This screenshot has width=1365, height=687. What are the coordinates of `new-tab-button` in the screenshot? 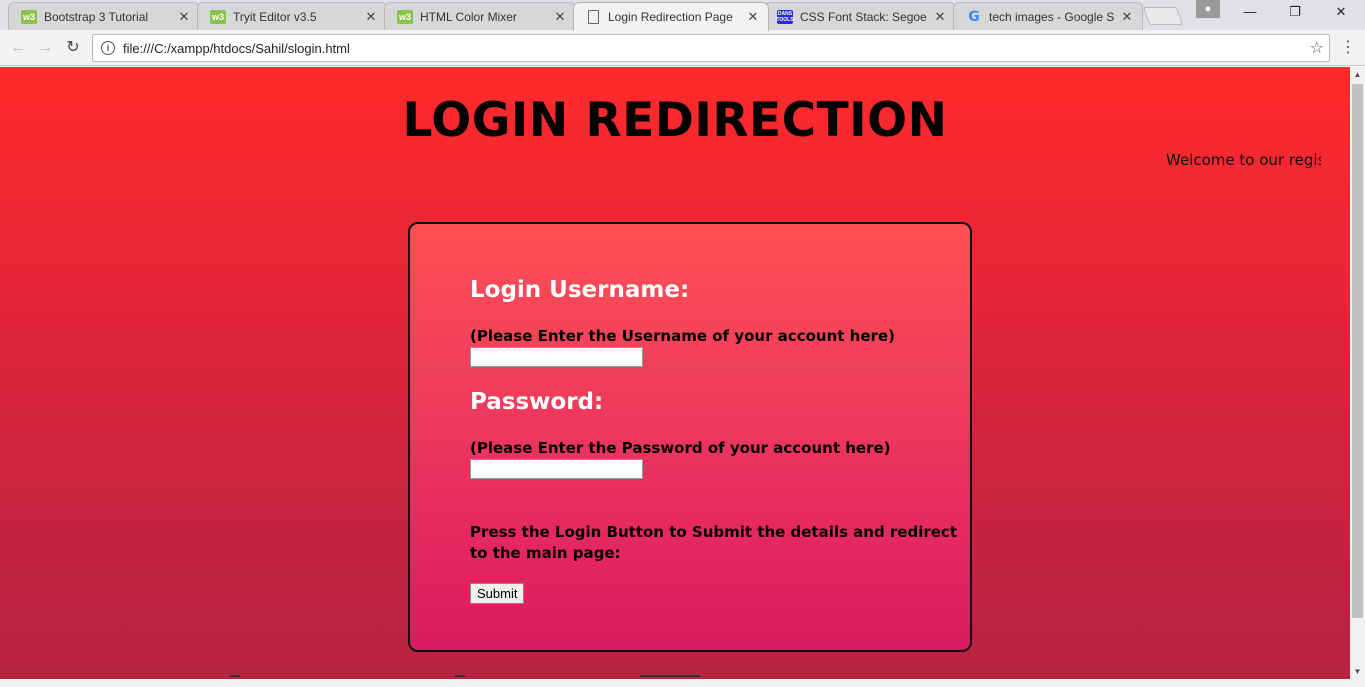 It's located at (1163, 16).